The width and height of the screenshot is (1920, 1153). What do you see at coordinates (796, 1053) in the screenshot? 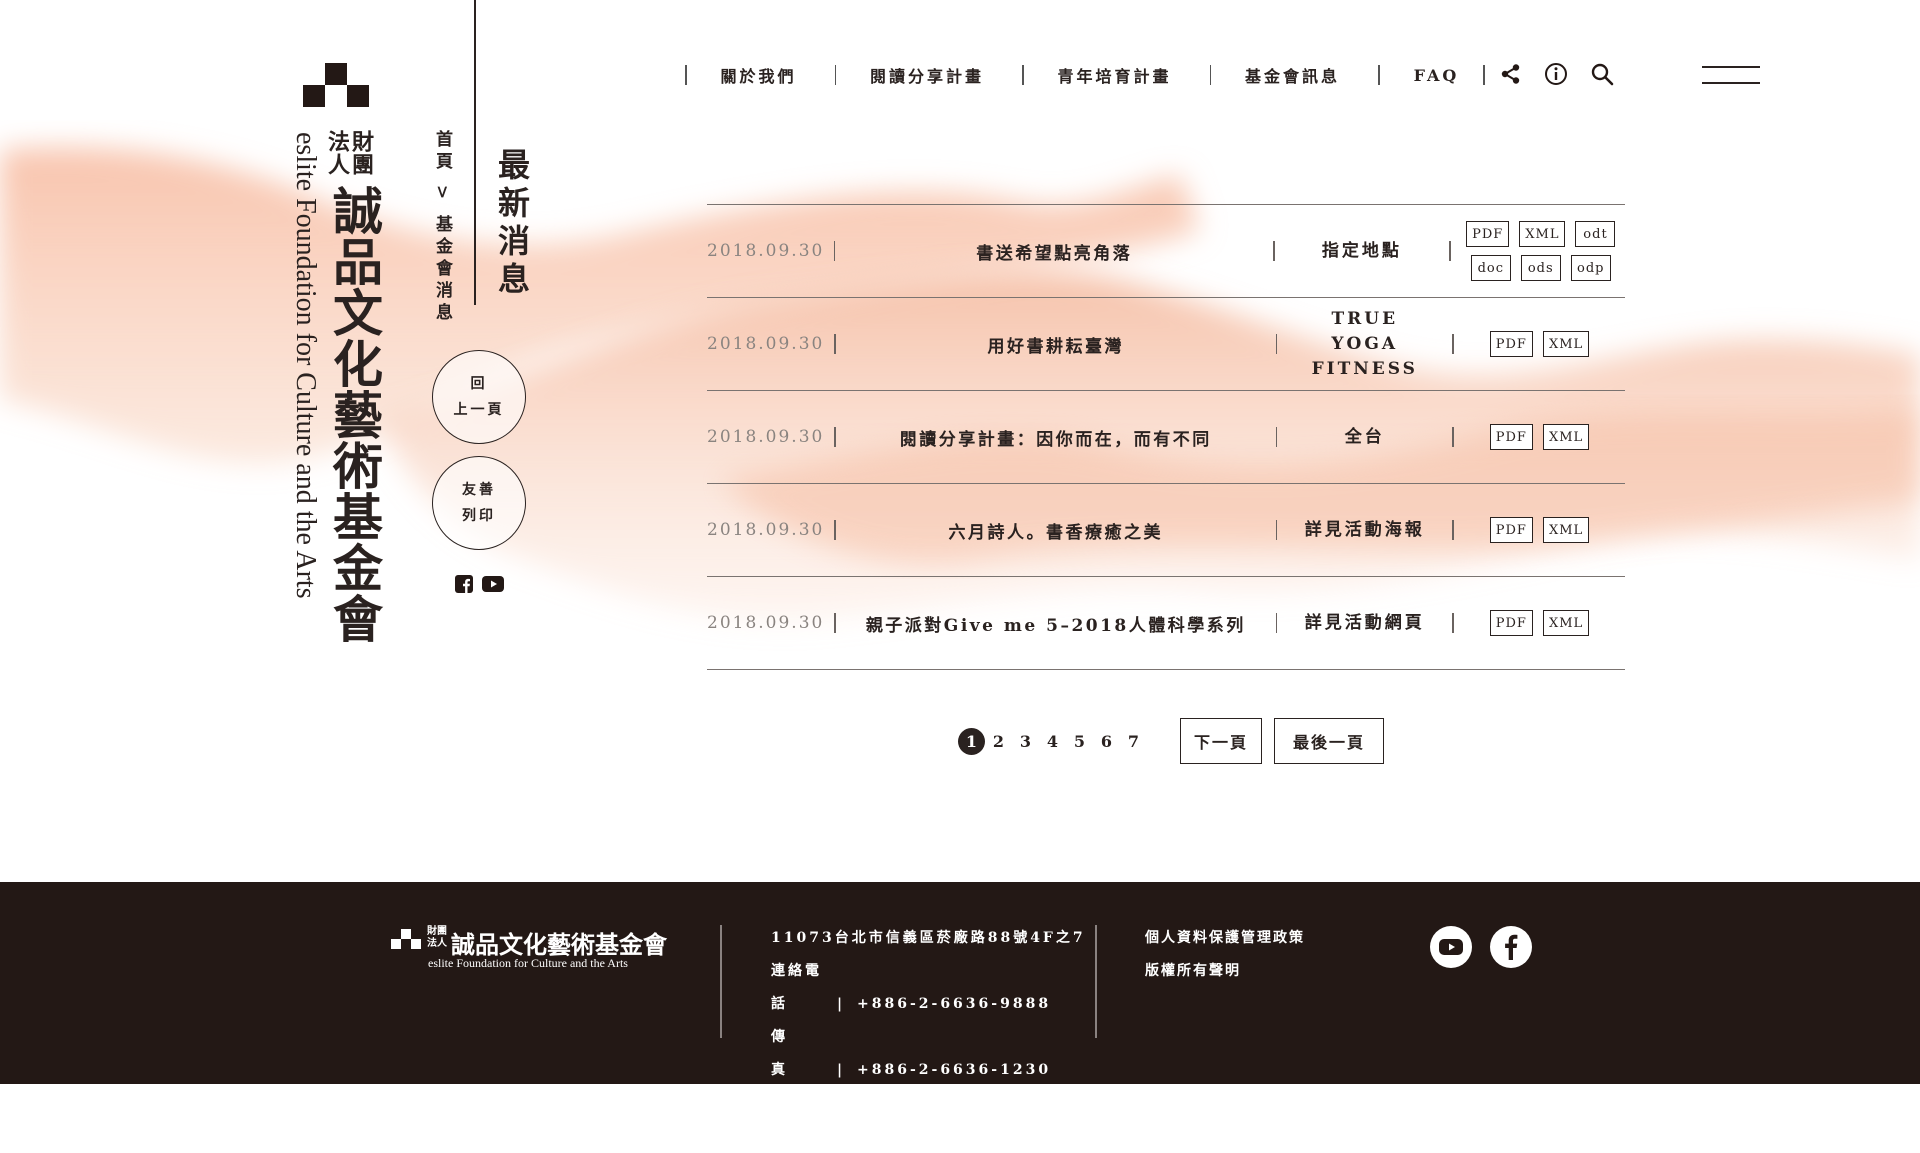
I see `fax-label: 傳 真` at bounding box center [796, 1053].